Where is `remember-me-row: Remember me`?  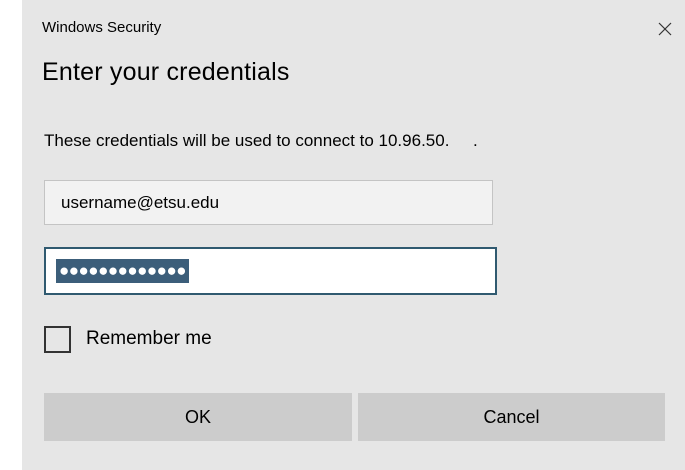 remember-me-row: Remember me is located at coordinates (128, 339).